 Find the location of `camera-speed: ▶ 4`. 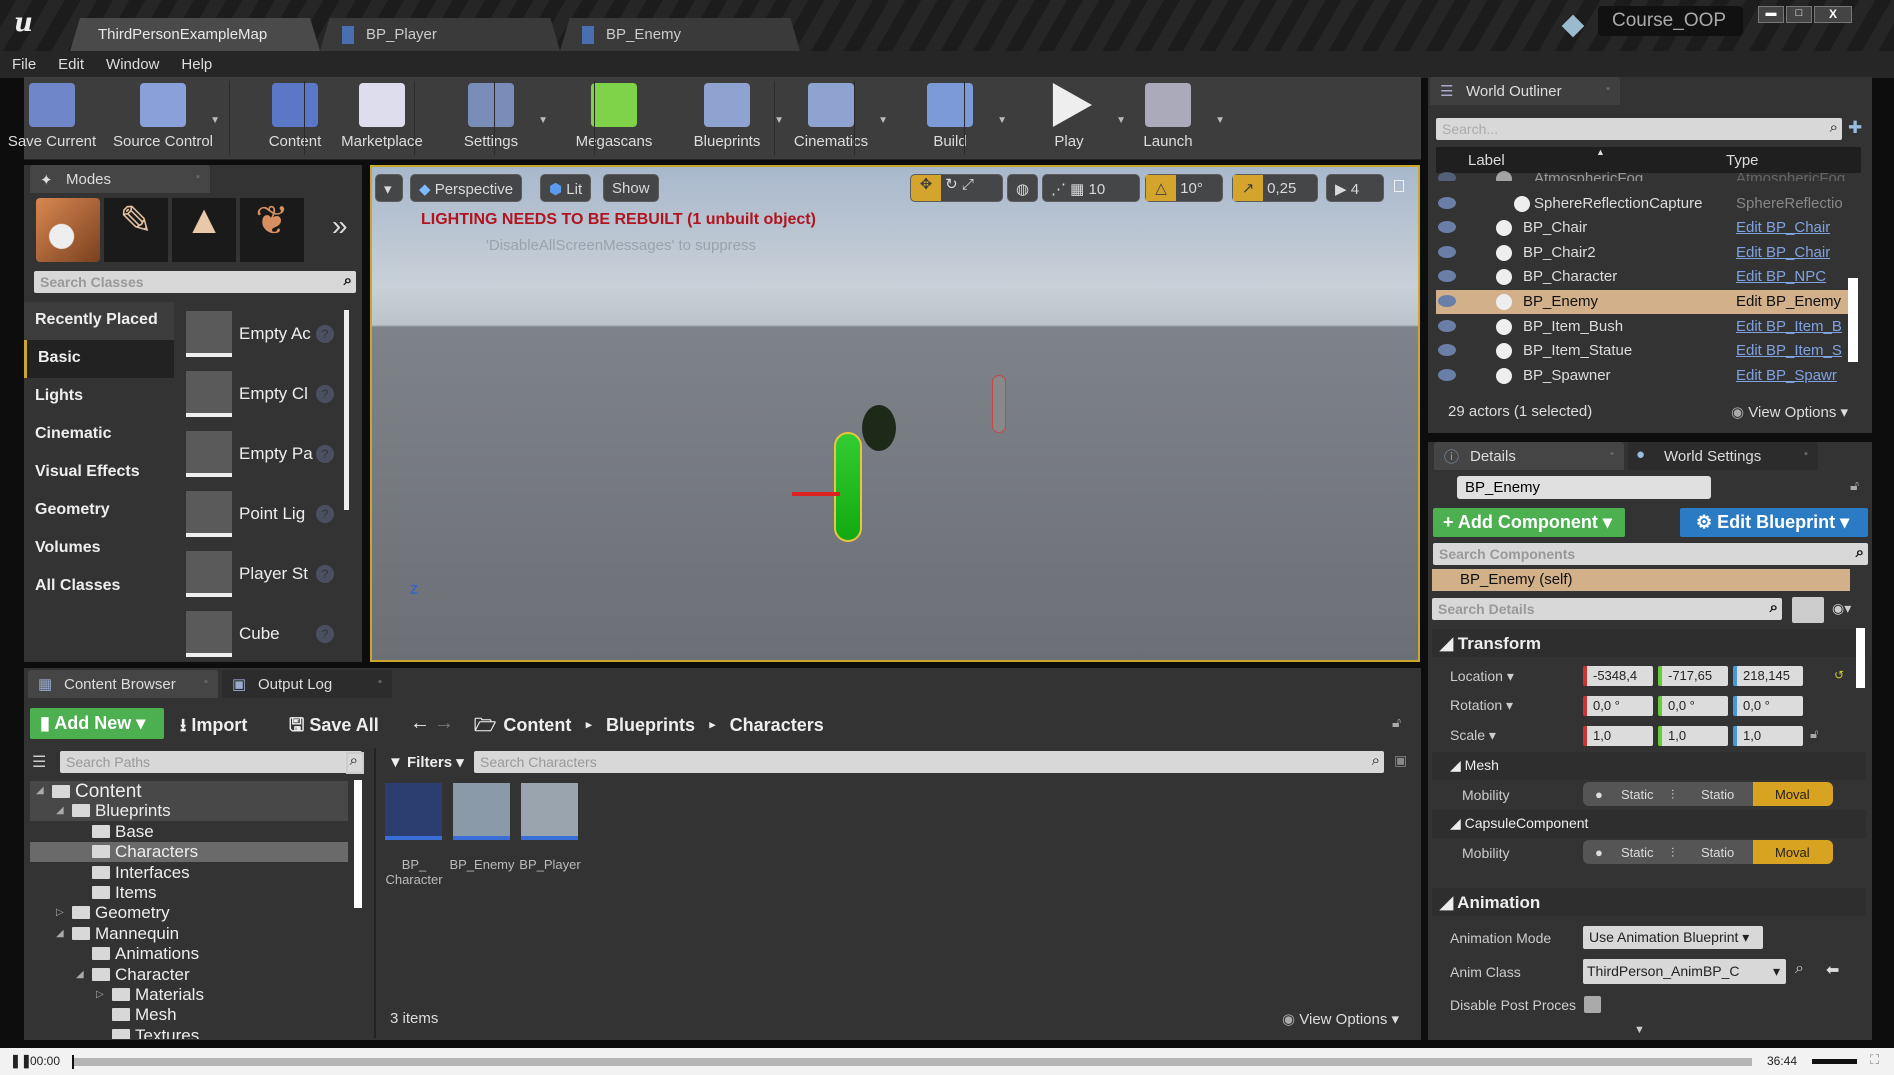

camera-speed: ▶ 4 is located at coordinates (1355, 188).